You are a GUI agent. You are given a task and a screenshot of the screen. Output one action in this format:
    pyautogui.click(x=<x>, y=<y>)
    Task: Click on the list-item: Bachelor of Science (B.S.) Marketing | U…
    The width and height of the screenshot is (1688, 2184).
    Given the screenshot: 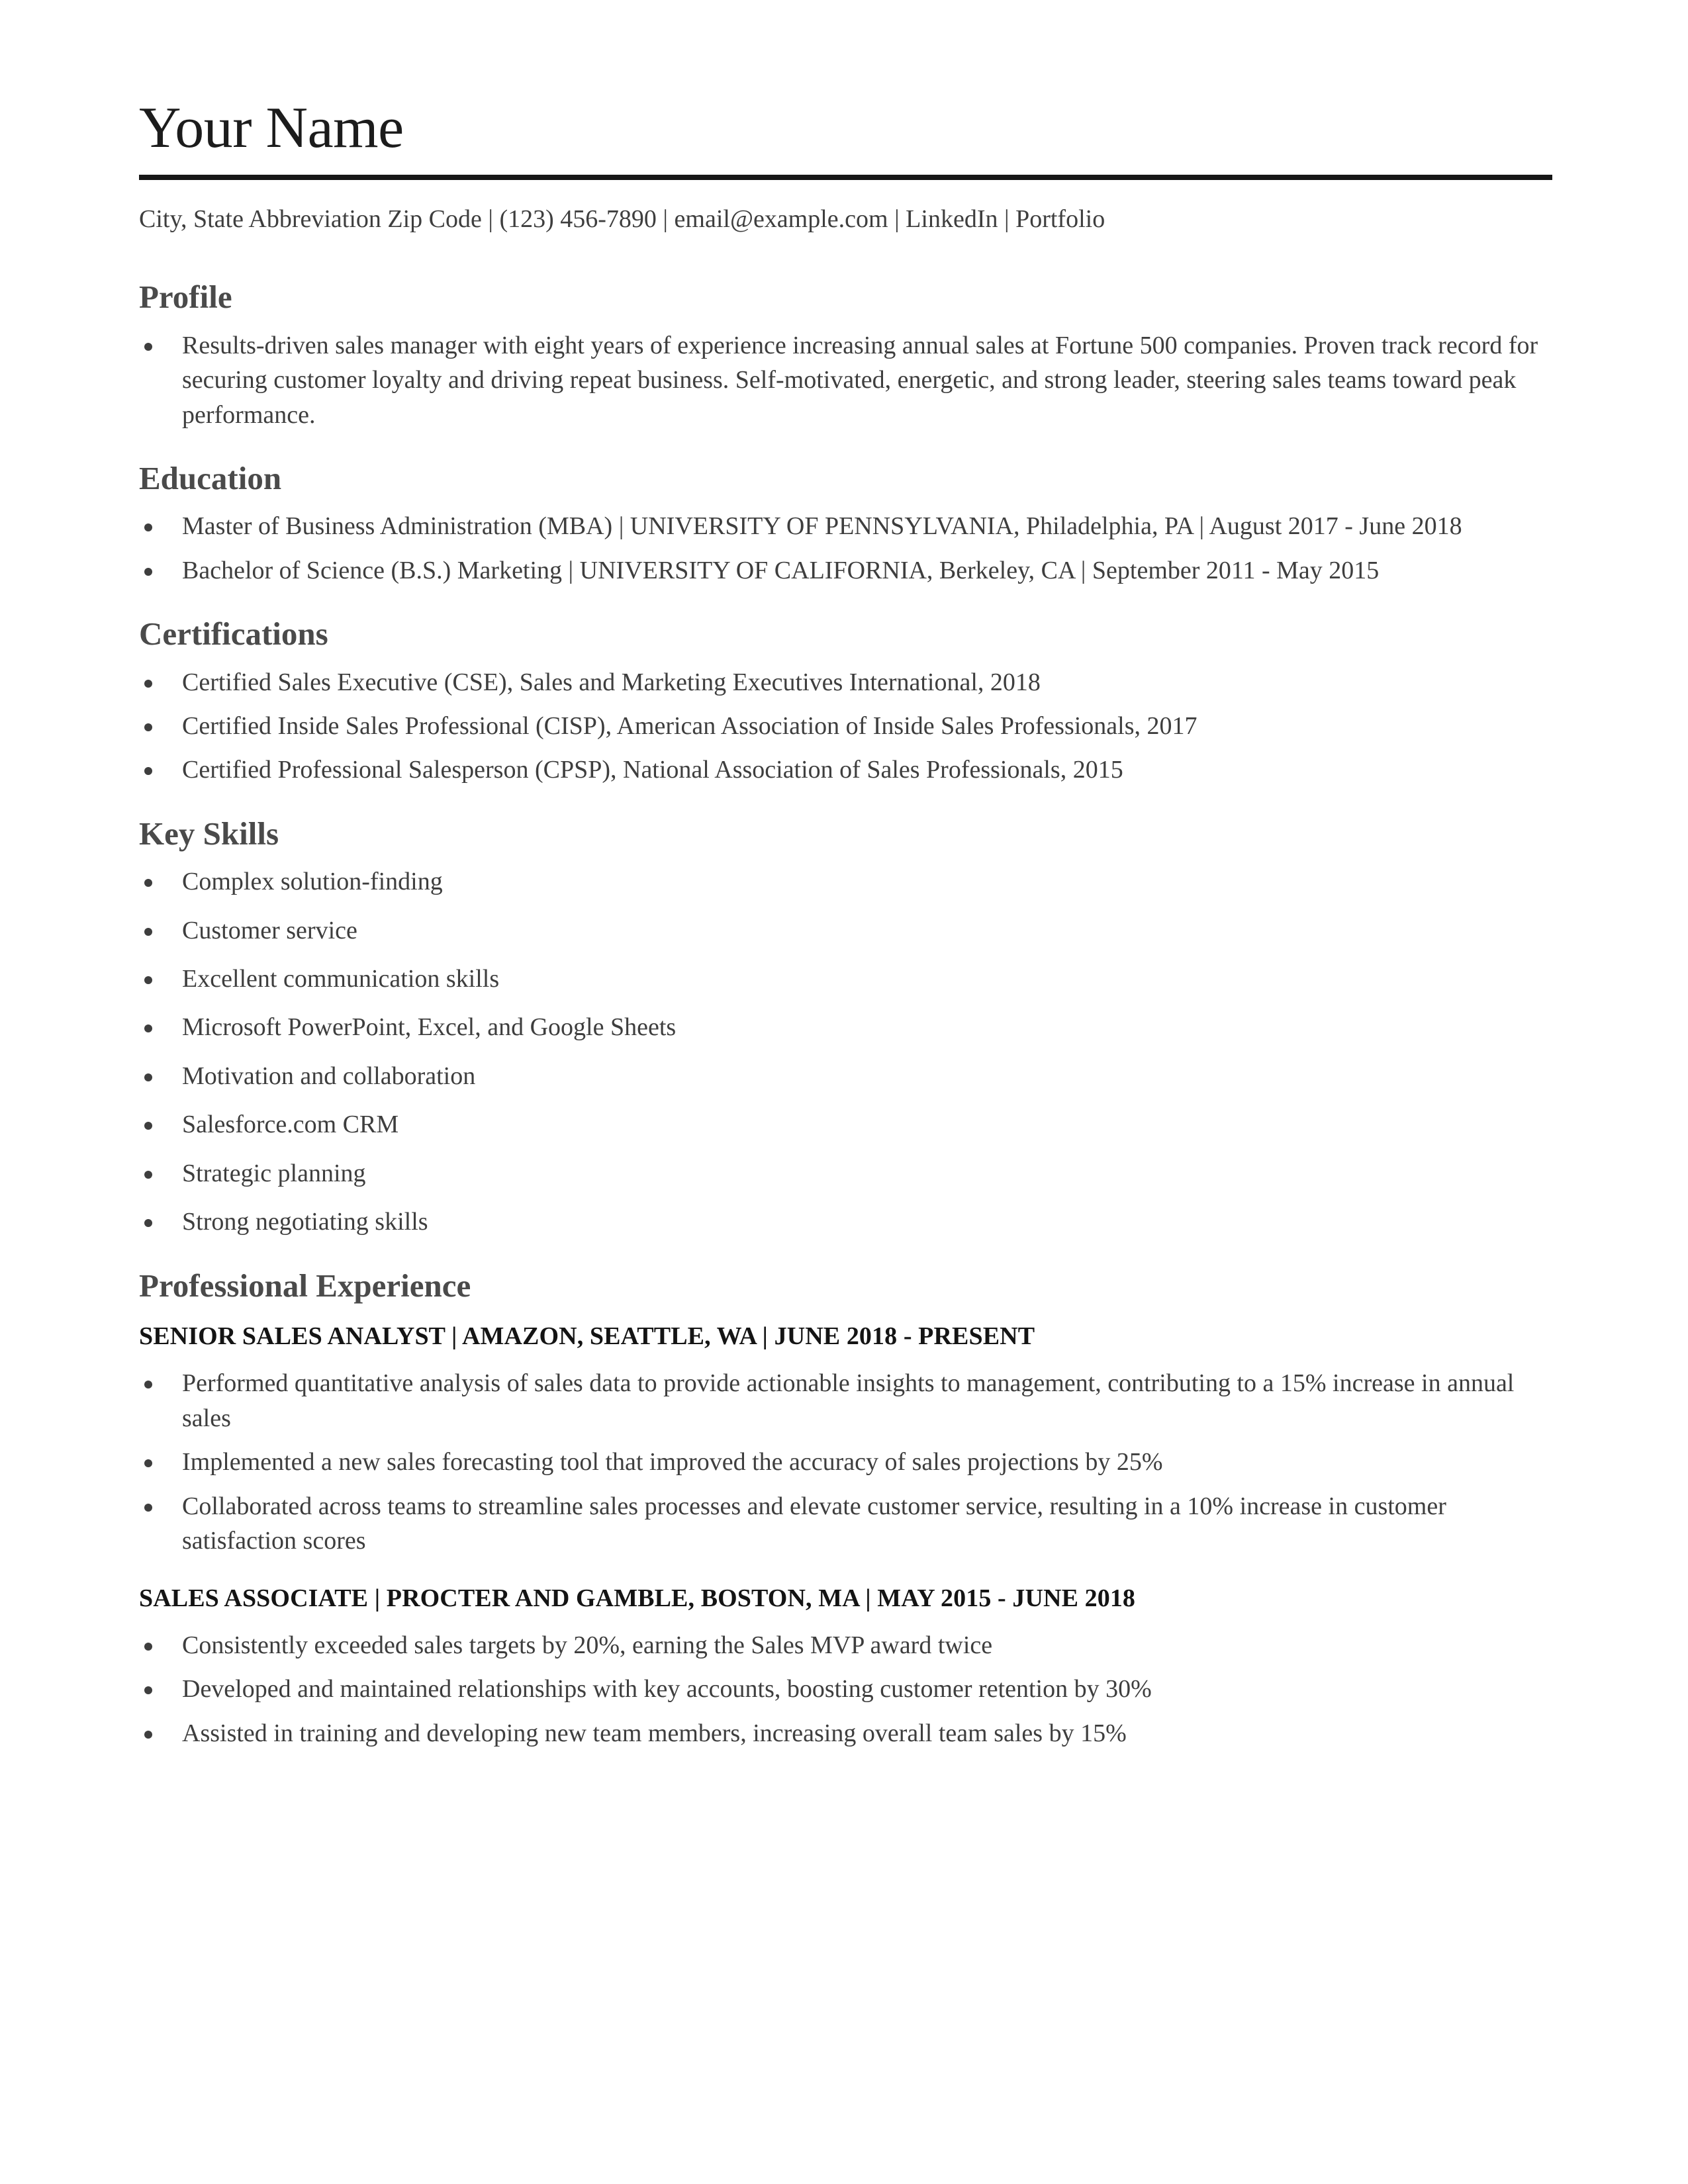 What is the action you would take?
    pyautogui.click(x=845, y=570)
    